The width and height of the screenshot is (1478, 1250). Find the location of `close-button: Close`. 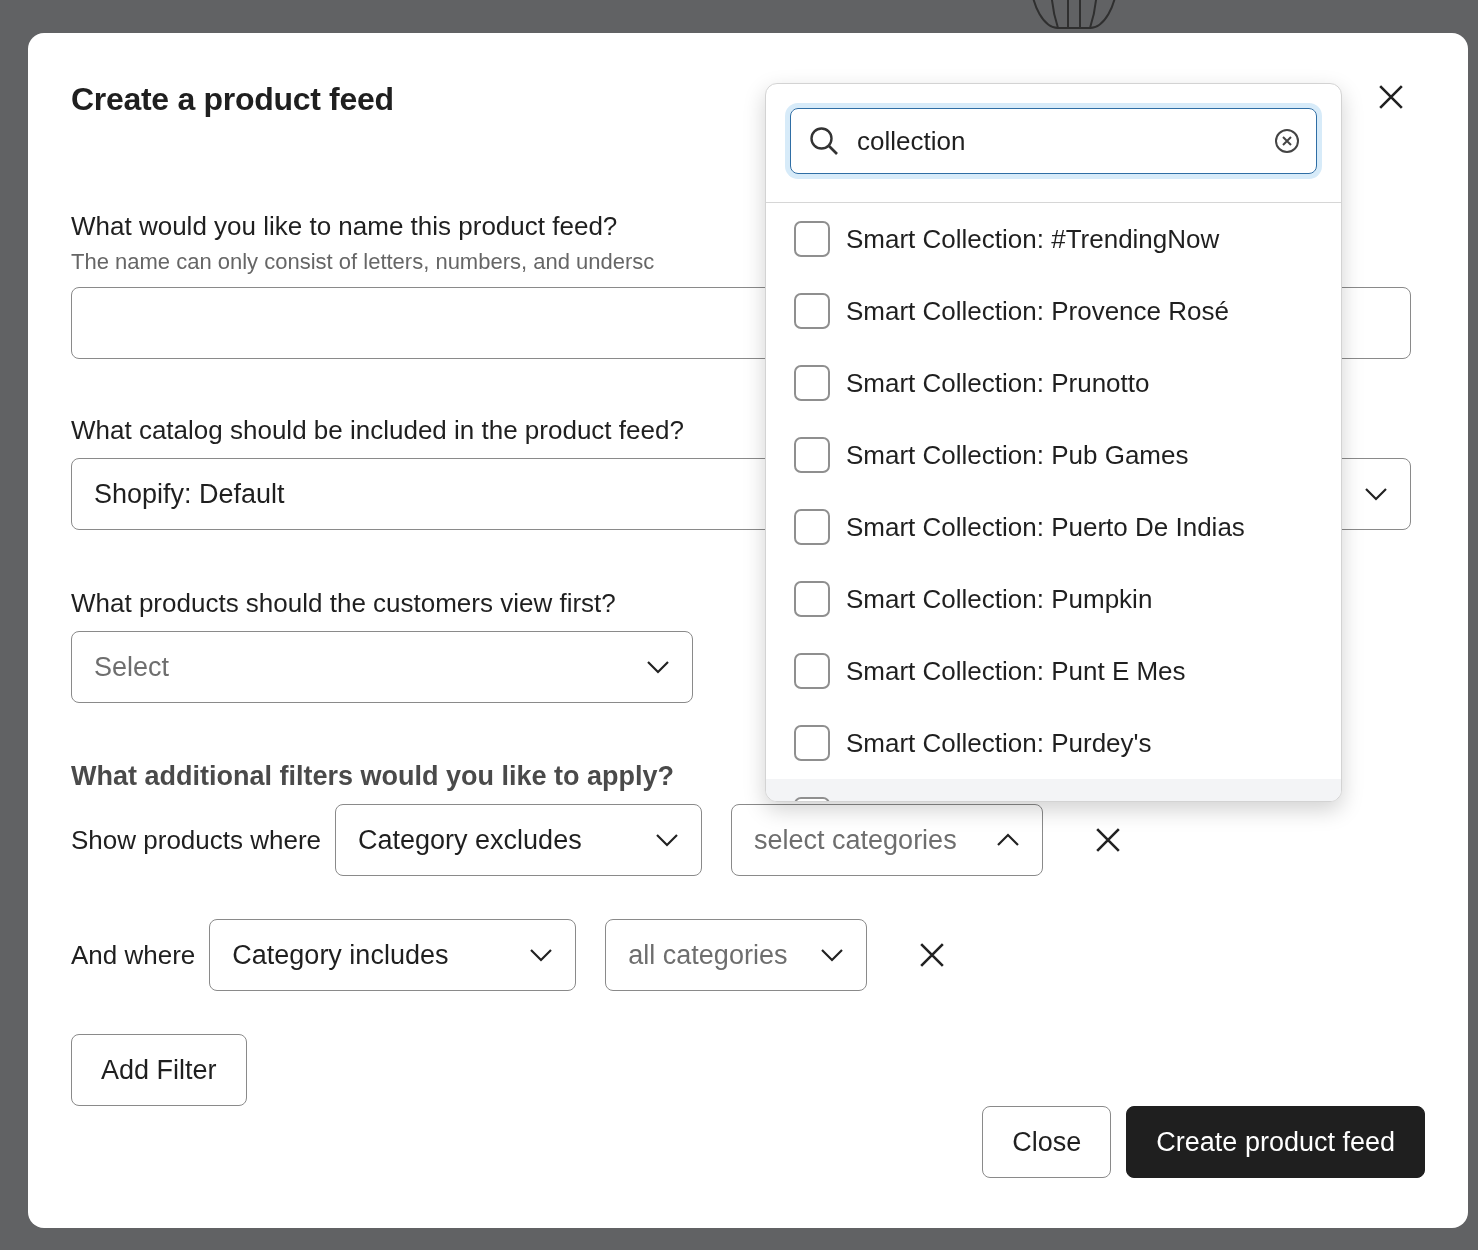

close-button: Close is located at coordinates (1047, 1142).